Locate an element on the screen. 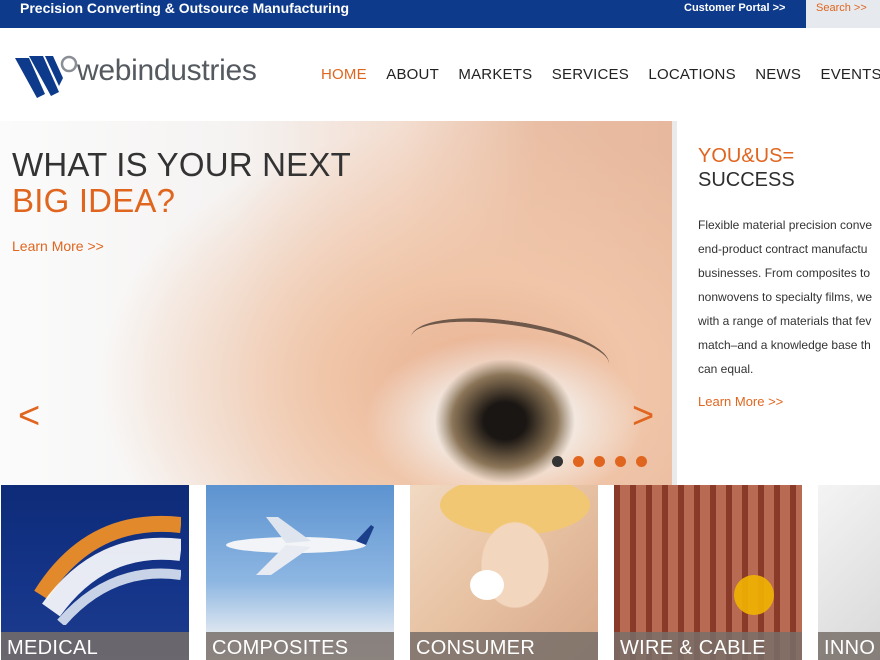 The image size is (880, 660). logo: webindustries is located at coordinates (140, 77).